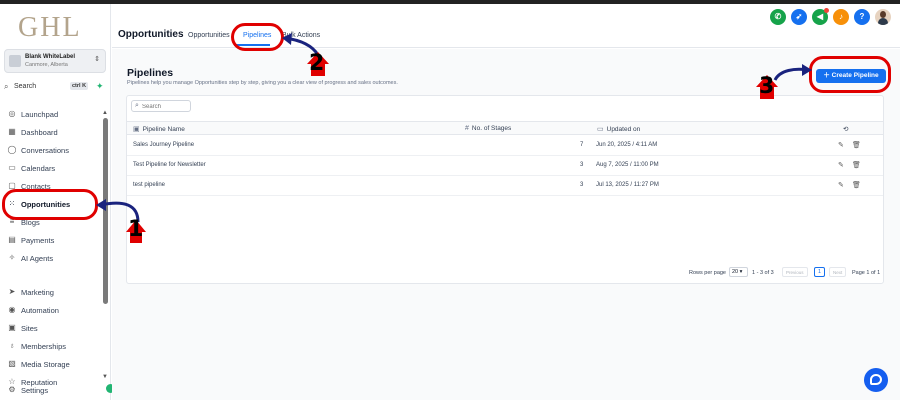  What do you see at coordinates (627, 185) in the screenshot?
I see `pipeline-updated: Jul 13, 2025 / 11:27 PM` at bounding box center [627, 185].